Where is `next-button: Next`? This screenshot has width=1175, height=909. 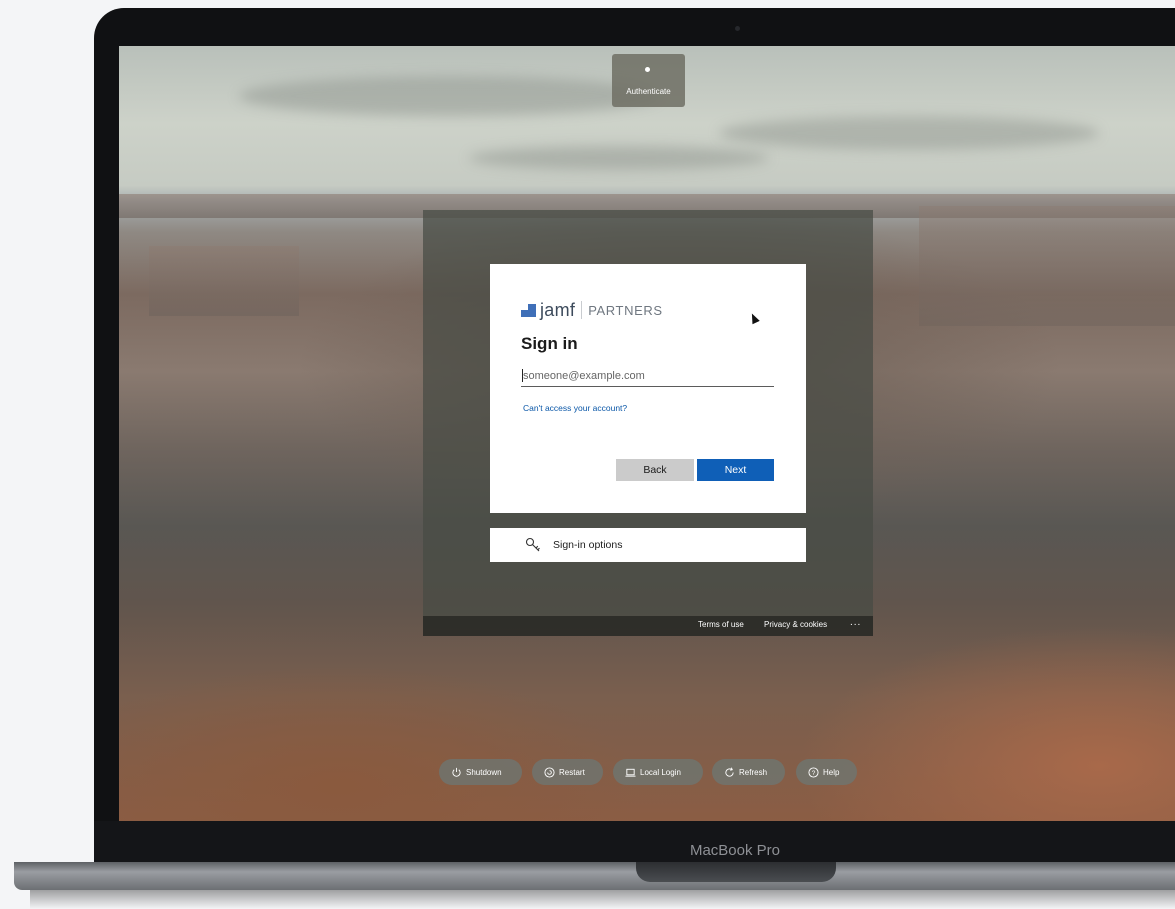
next-button: Next is located at coordinates (735, 470).